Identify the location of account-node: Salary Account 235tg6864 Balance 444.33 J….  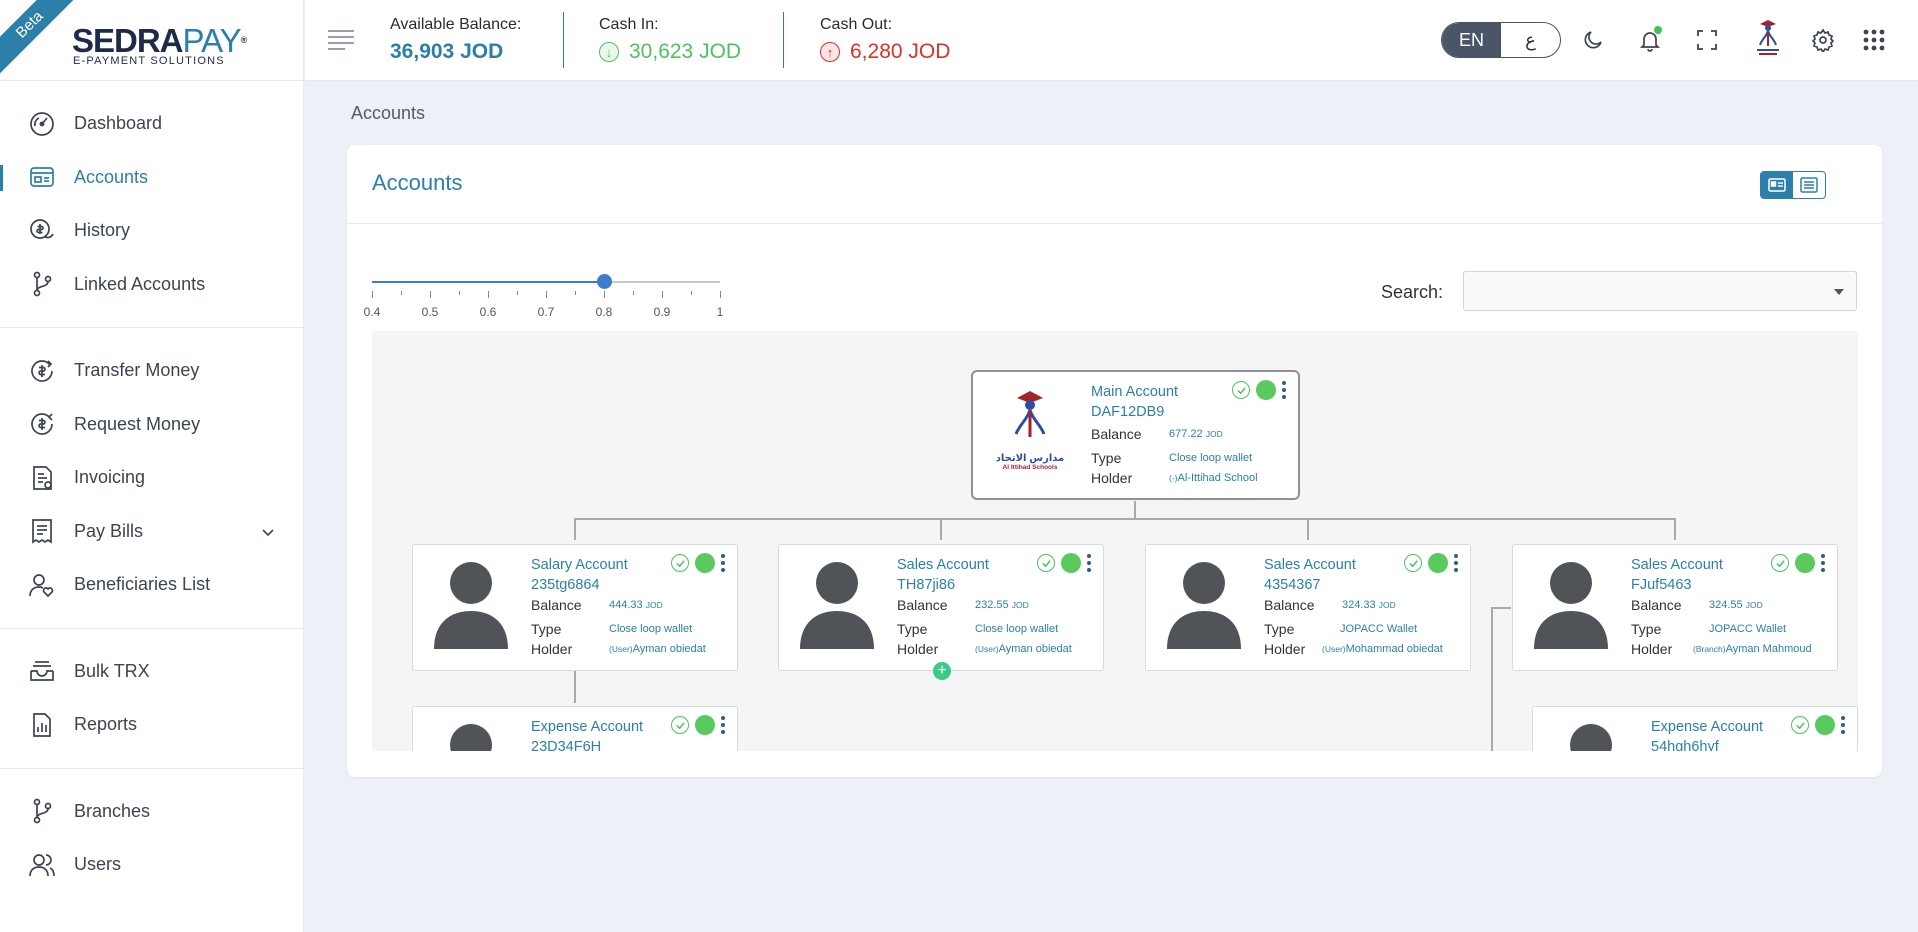
(575, 607).